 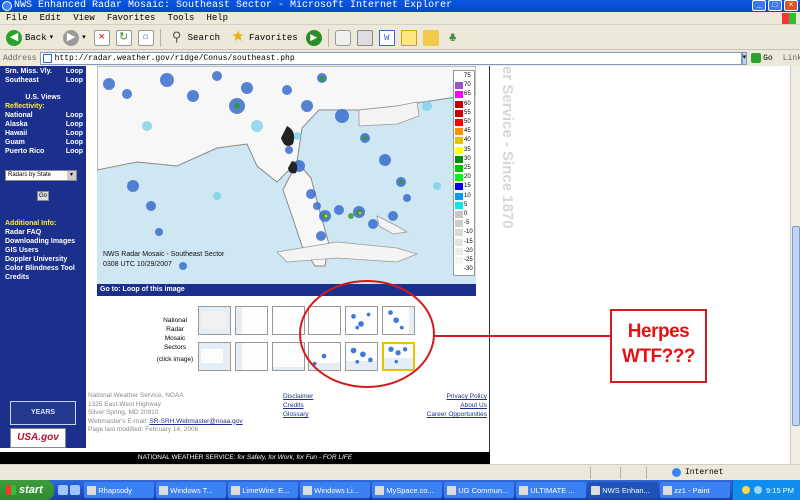 I want to click on credits-link: Credits, so click(x=298, y=405).